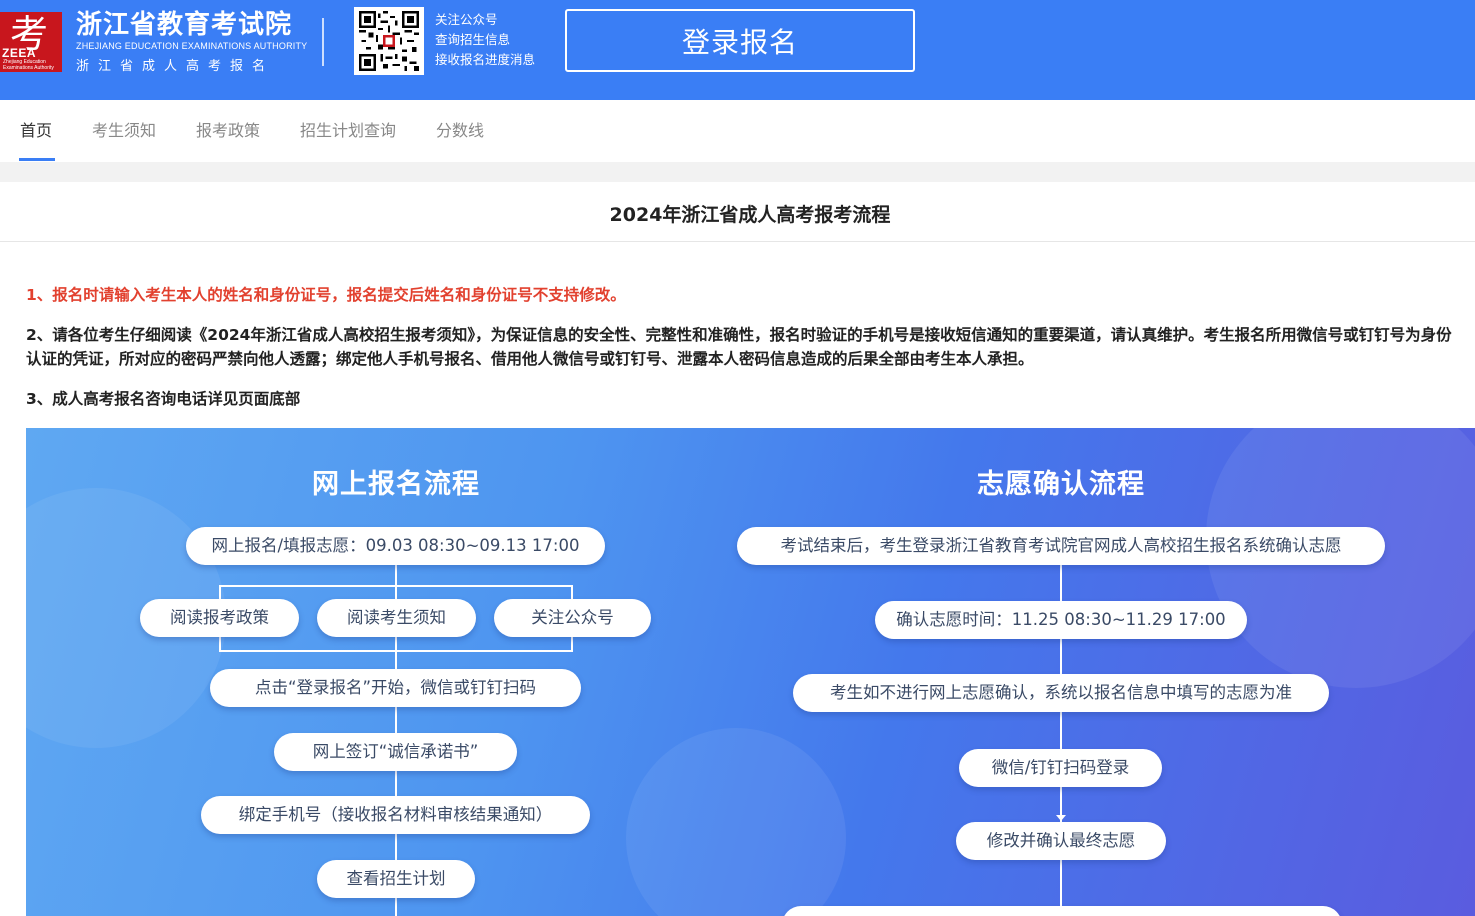 The width and height of the screenshot is (1475, 916). Describe the element at coordinates (389, 41) in the screenshot. I see `qr-code-icon` at that location.